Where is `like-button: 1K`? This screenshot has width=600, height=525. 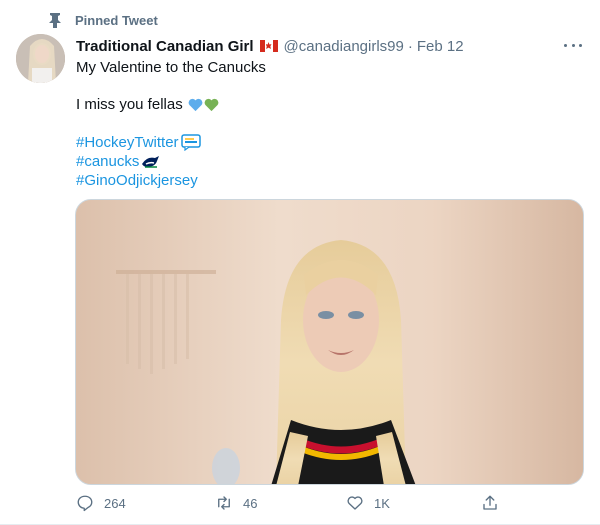
like-button: 1K is located at coordinates (368, 503).